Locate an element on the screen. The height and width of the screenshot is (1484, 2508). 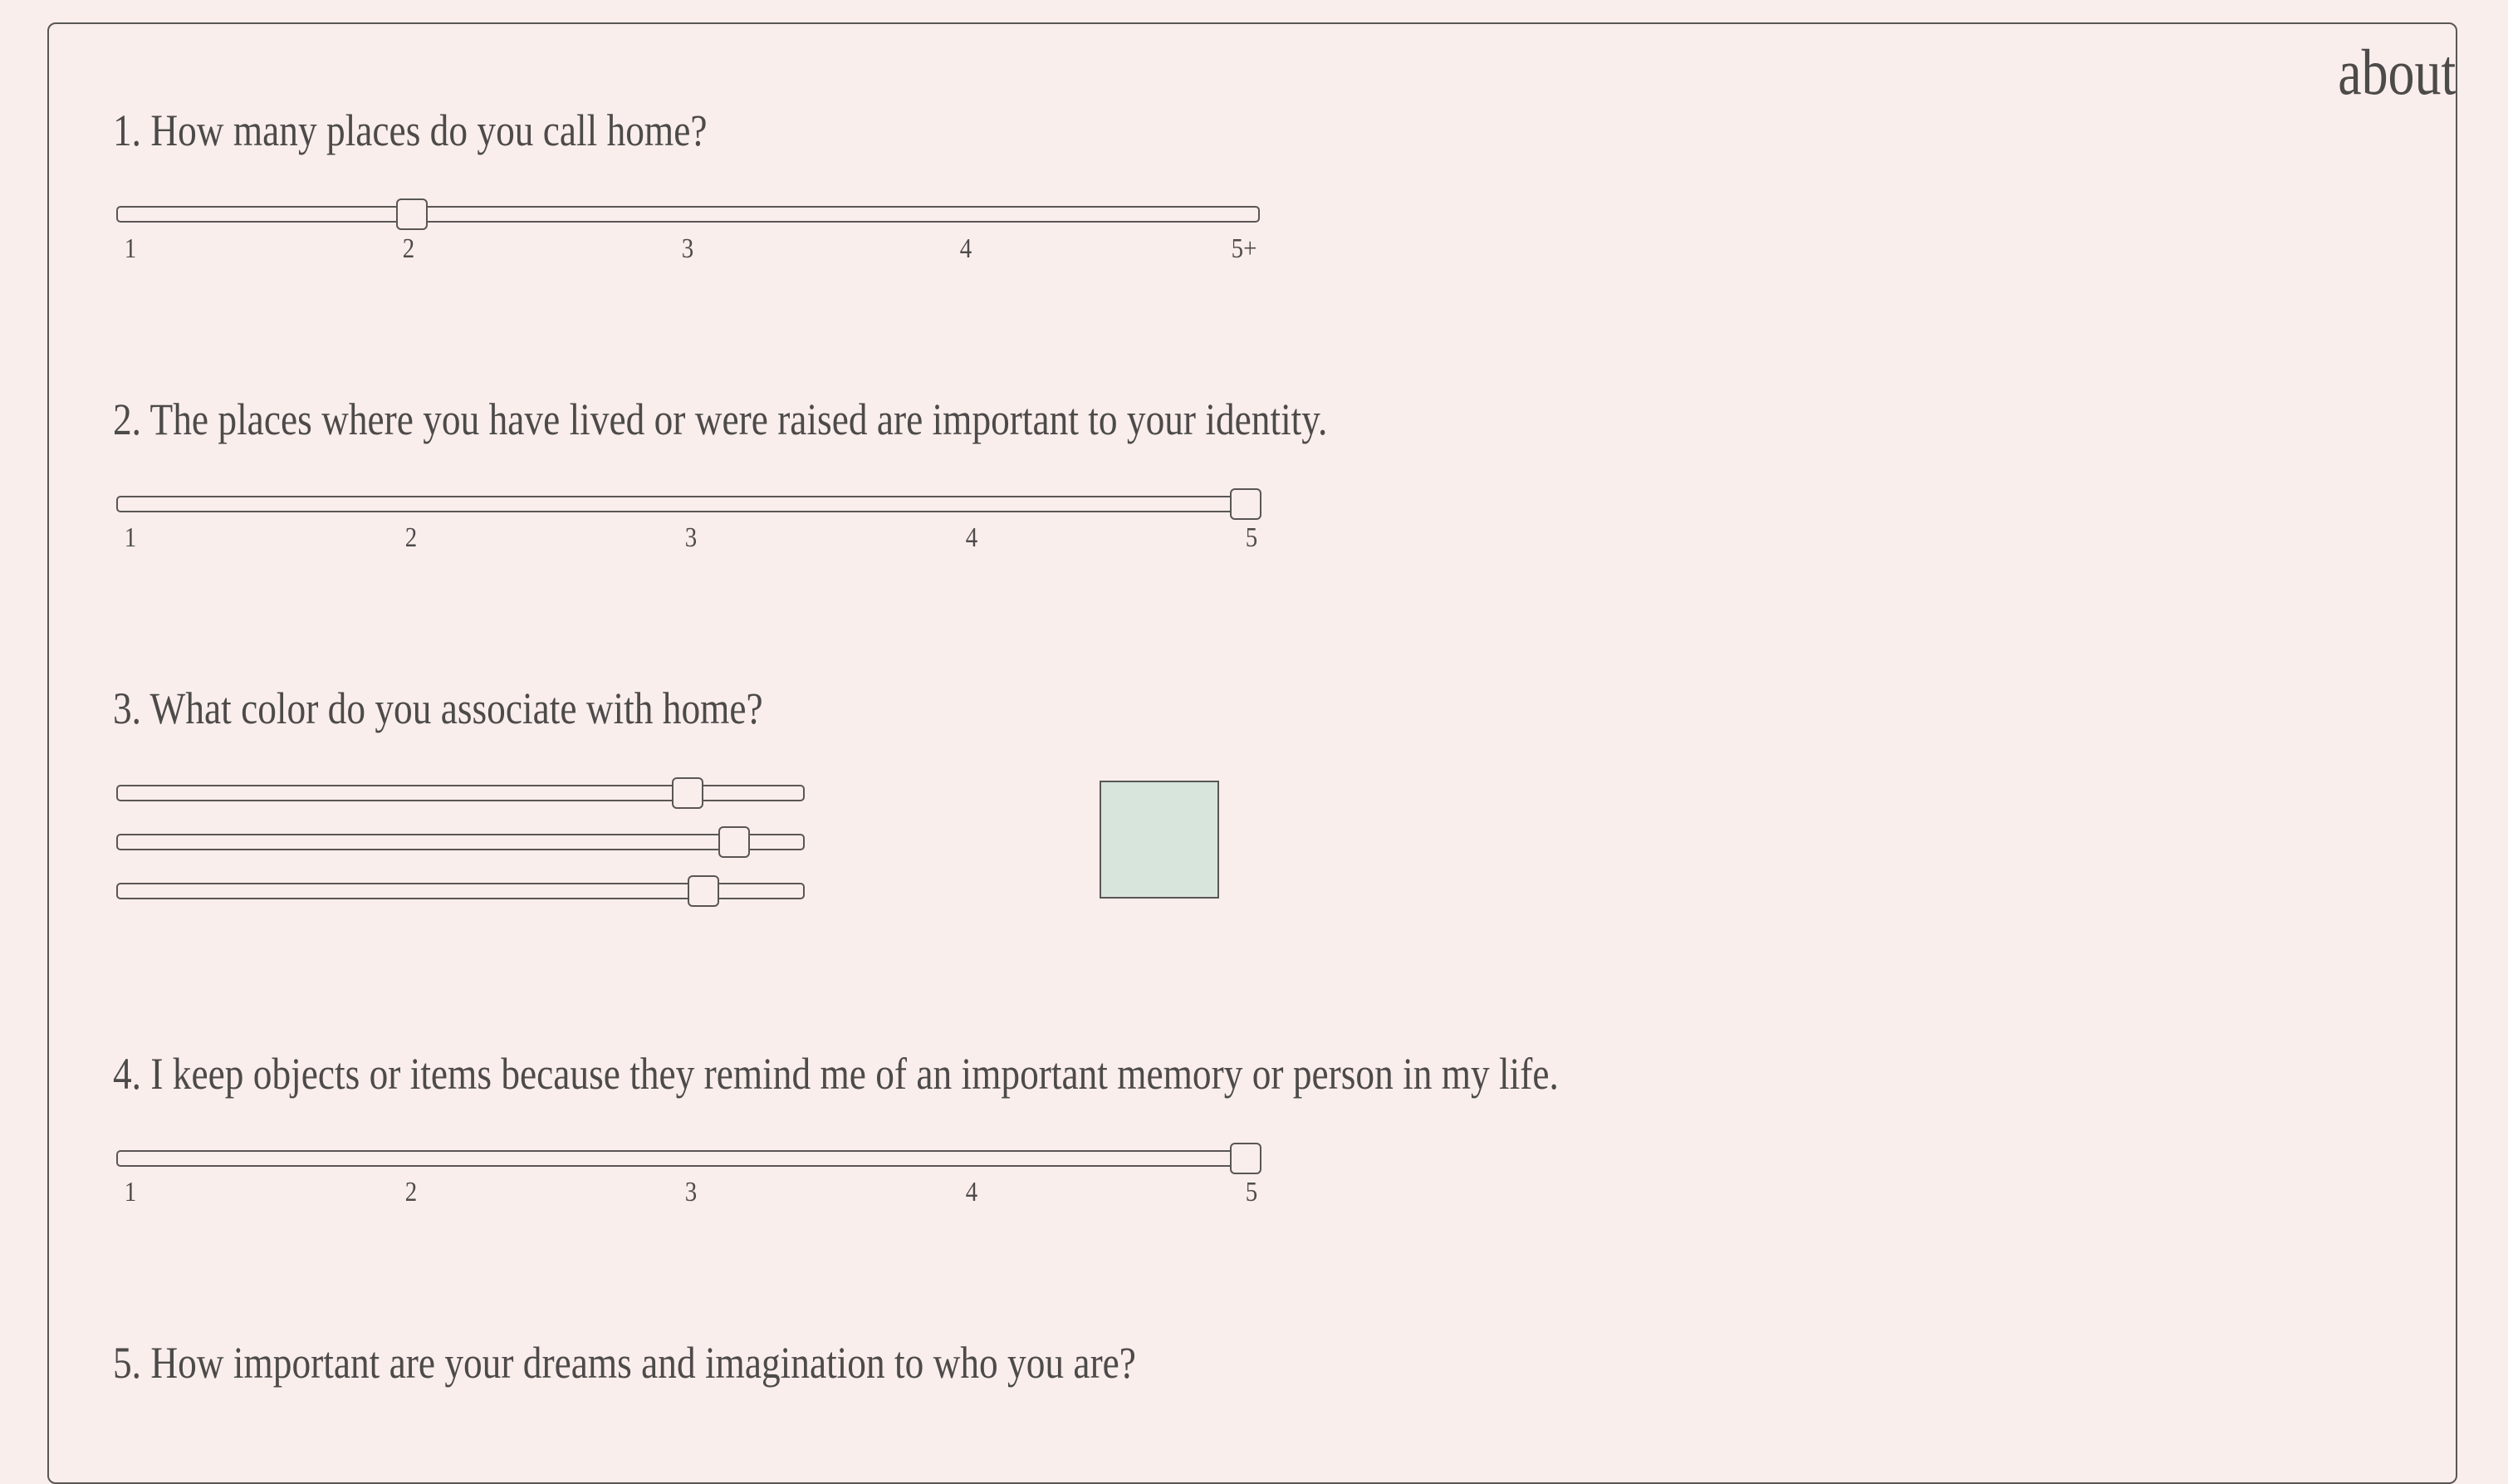
color-slider-blue-thumb is located at coordinates (703, 891).